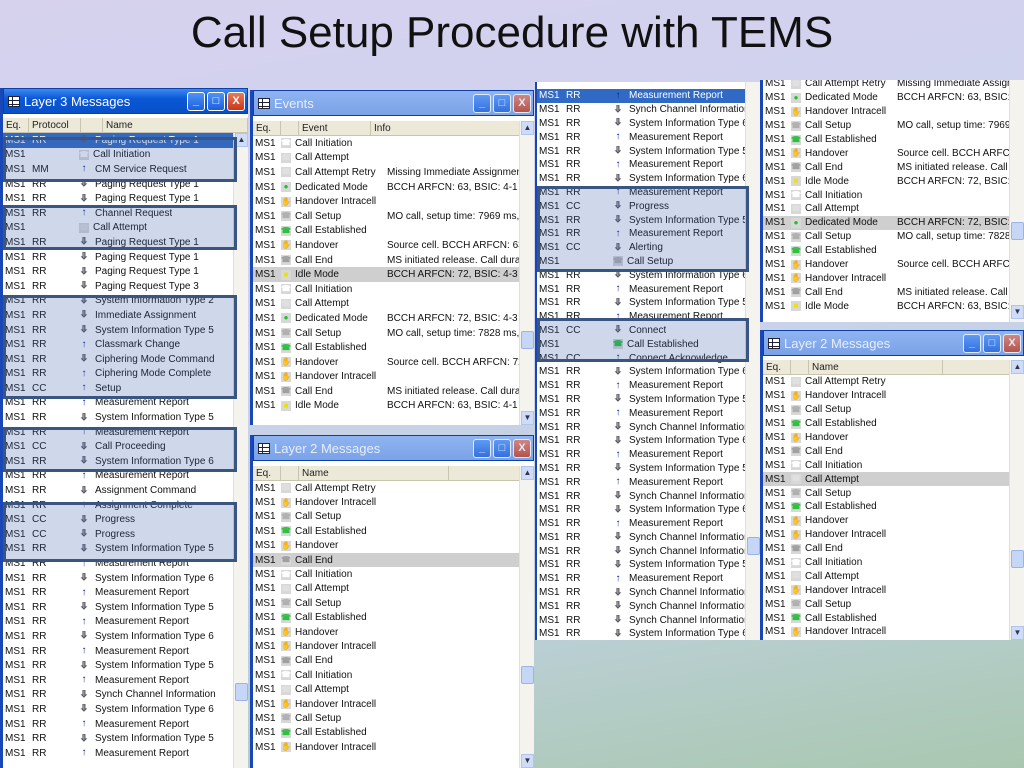 This screenshot has width=1024, height=768. I want to click on table-row: MS1 ■ Idle Mode BCCH ARFCN: 72, BSIC: 4-3, so click(893, 181).